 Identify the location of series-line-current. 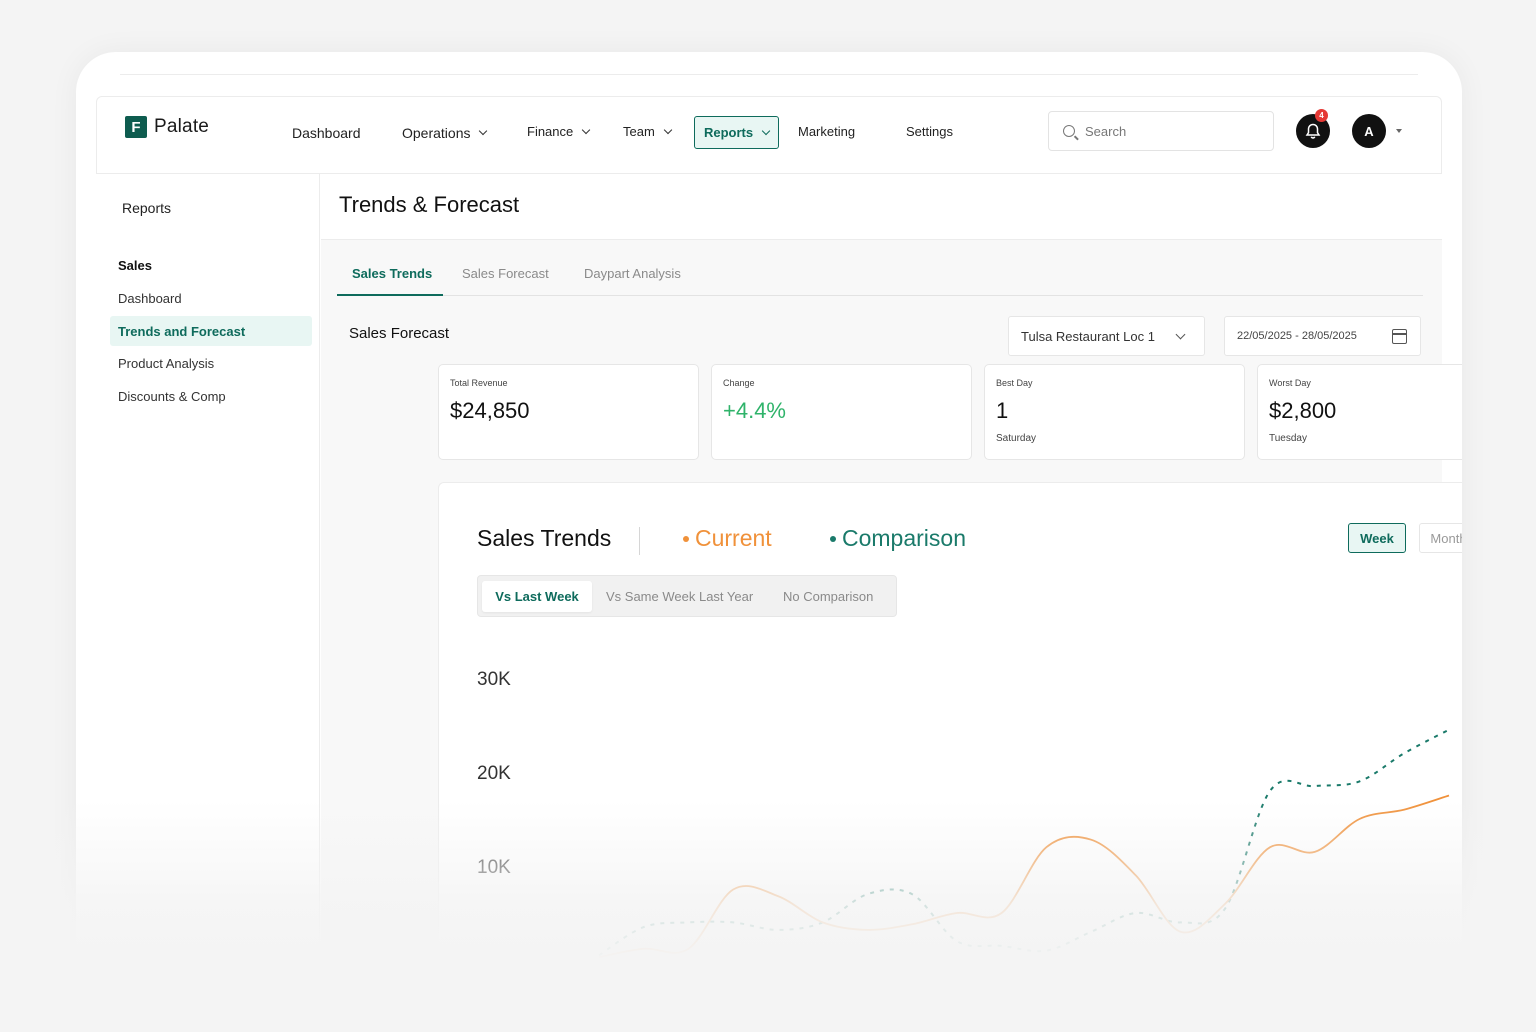
(1024, 876).